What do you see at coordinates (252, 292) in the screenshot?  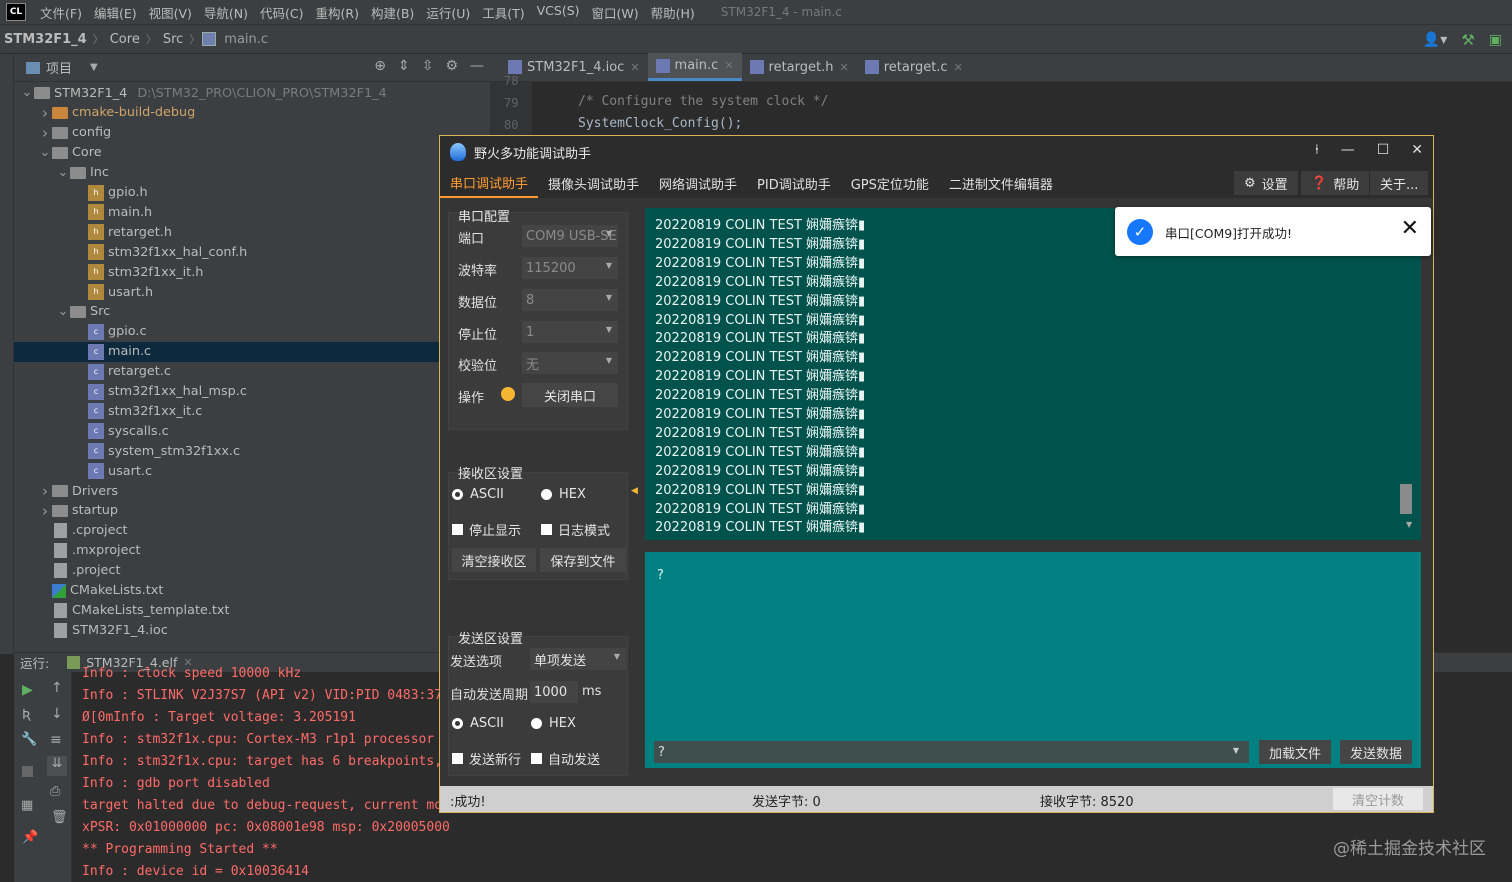 I see `tree-item: h usart.h` at bounding box center [252, 292].